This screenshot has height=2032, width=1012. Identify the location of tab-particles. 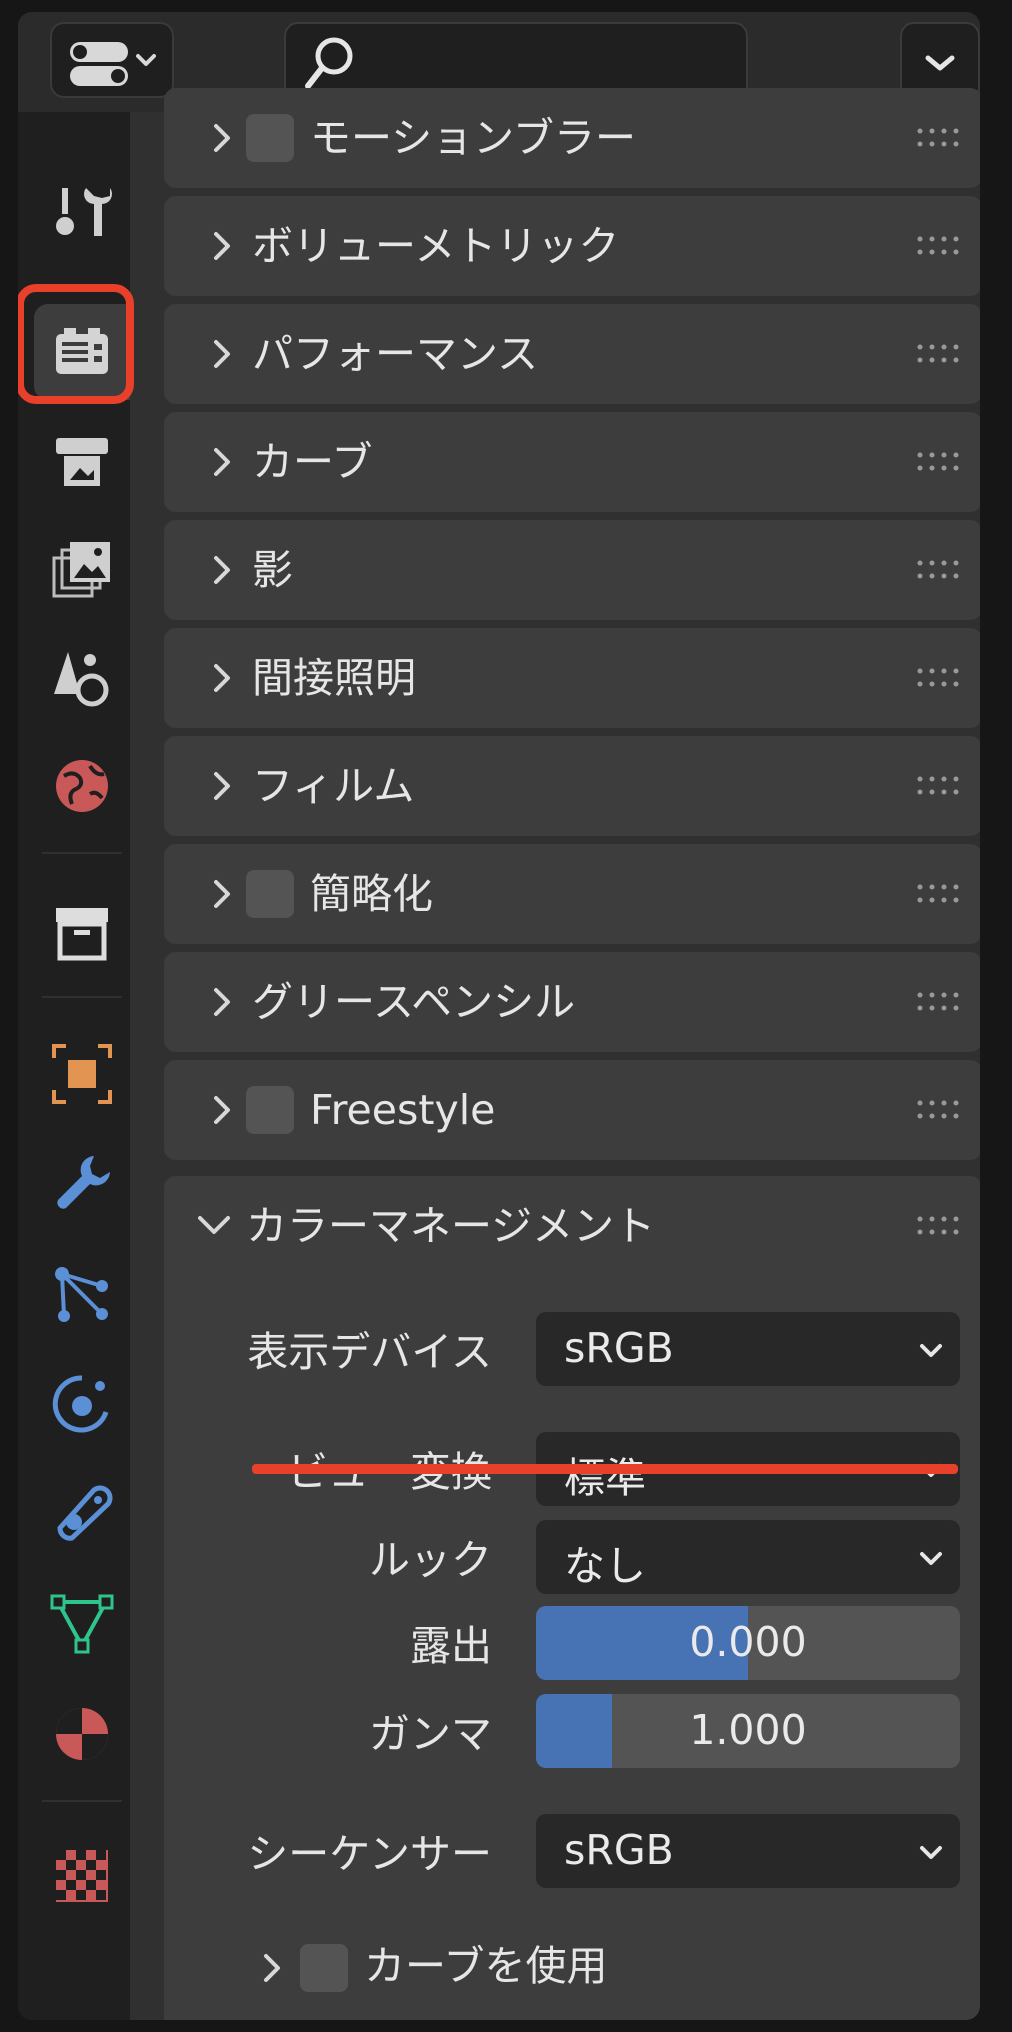
(82, 1294).